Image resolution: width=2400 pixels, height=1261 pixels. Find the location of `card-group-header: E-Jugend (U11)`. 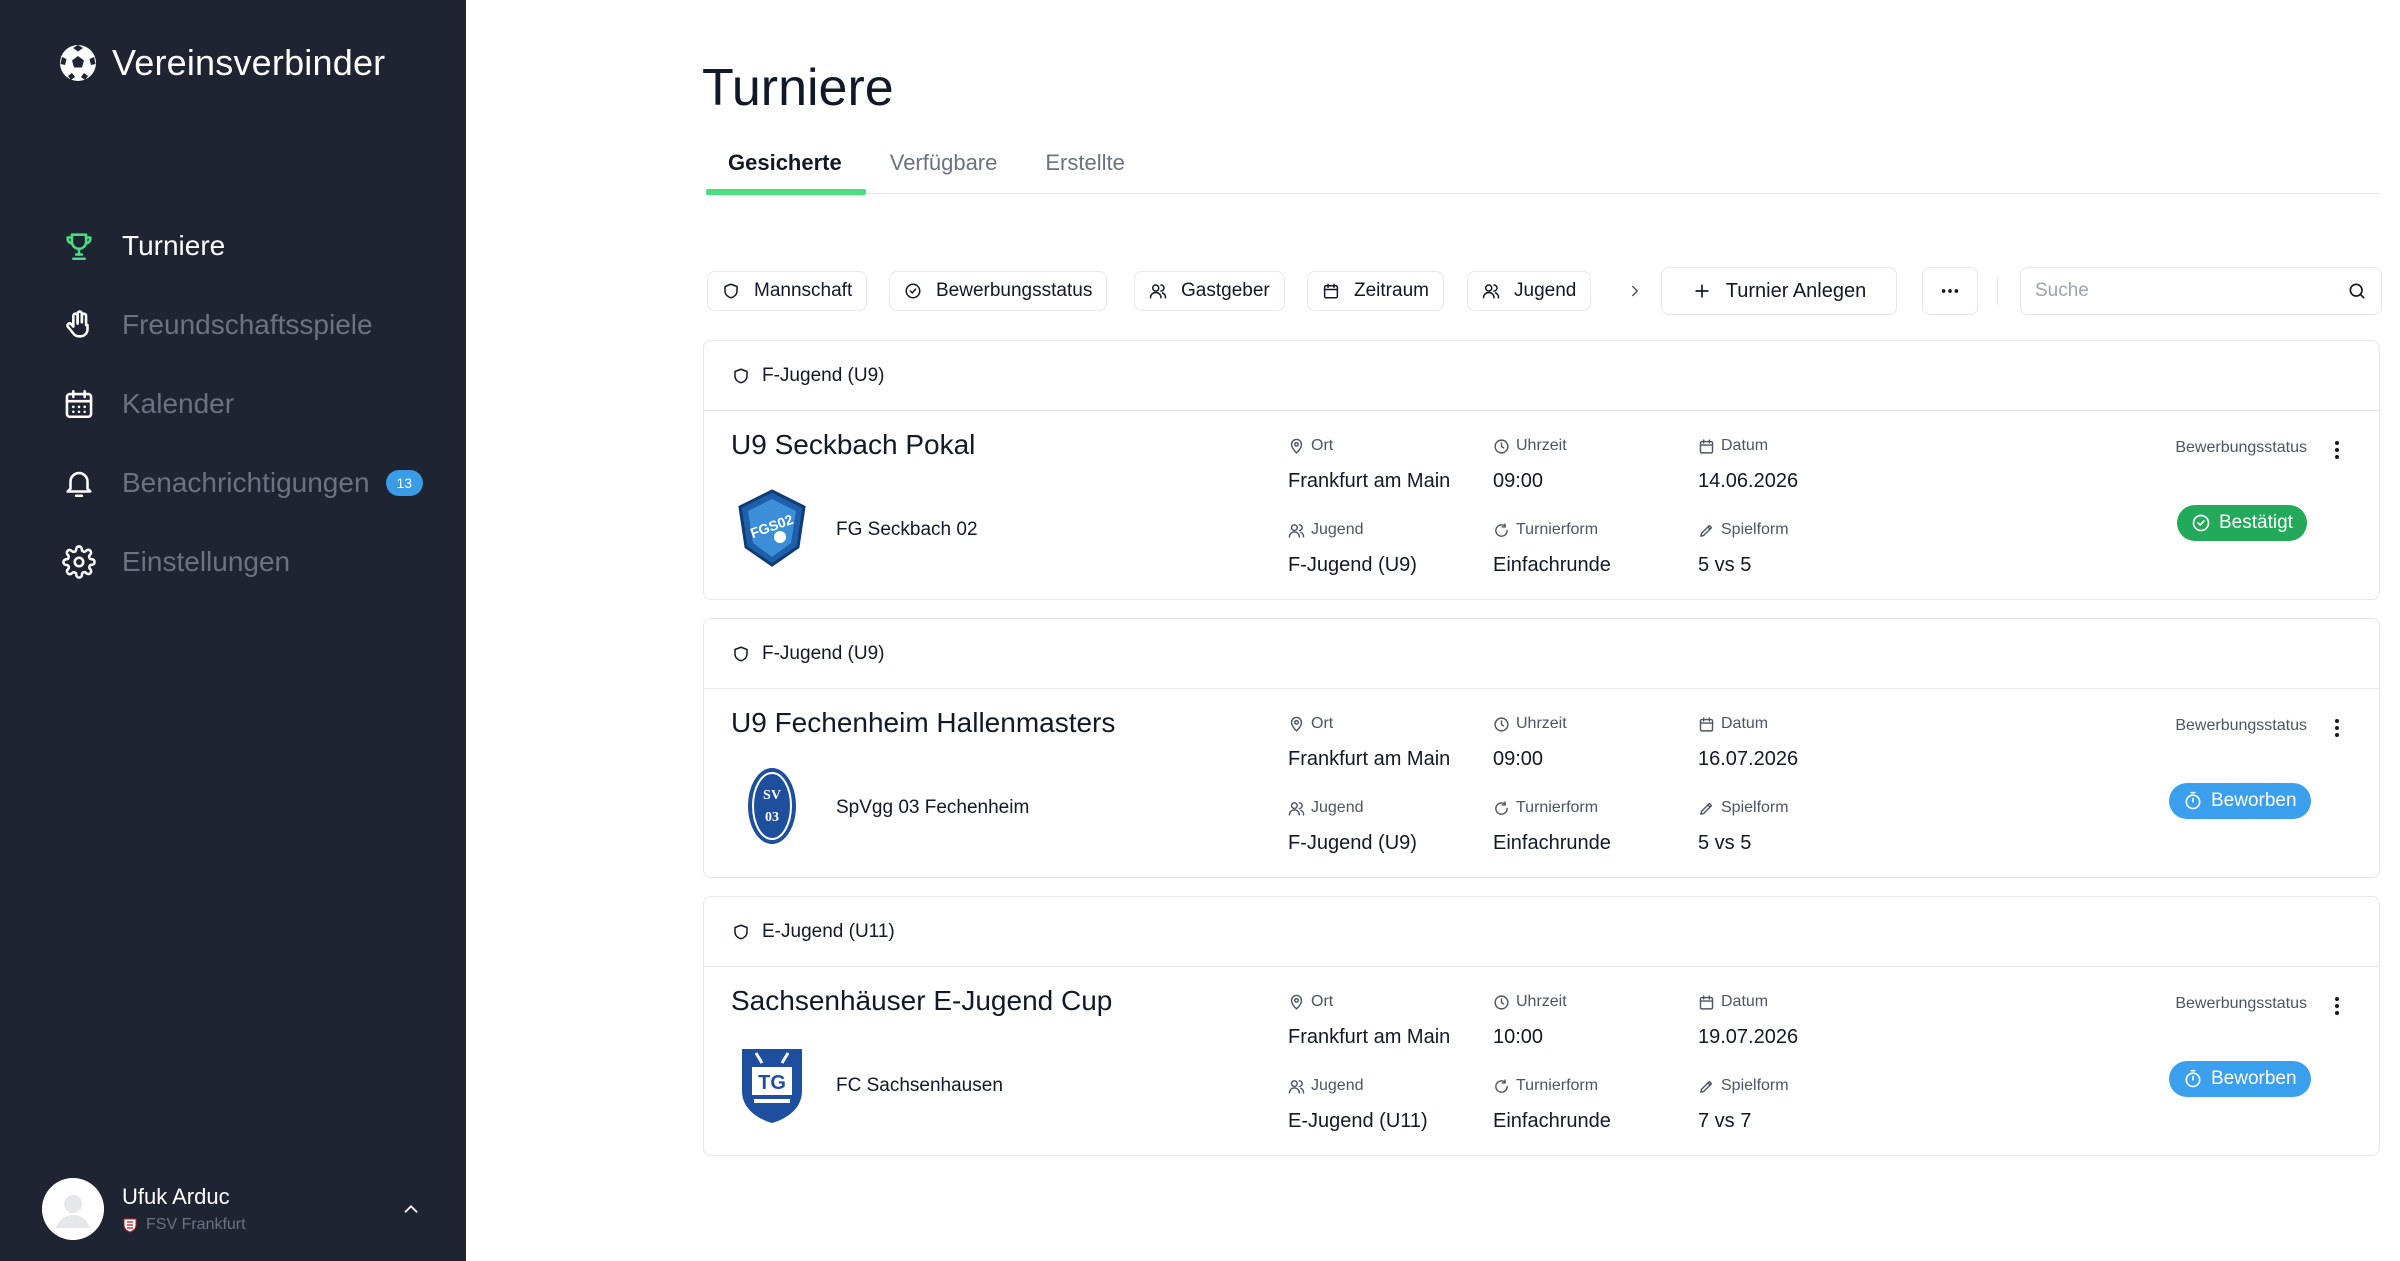

card-group-header: E-Jugend (U11) is located at coordinates (1541, 932).